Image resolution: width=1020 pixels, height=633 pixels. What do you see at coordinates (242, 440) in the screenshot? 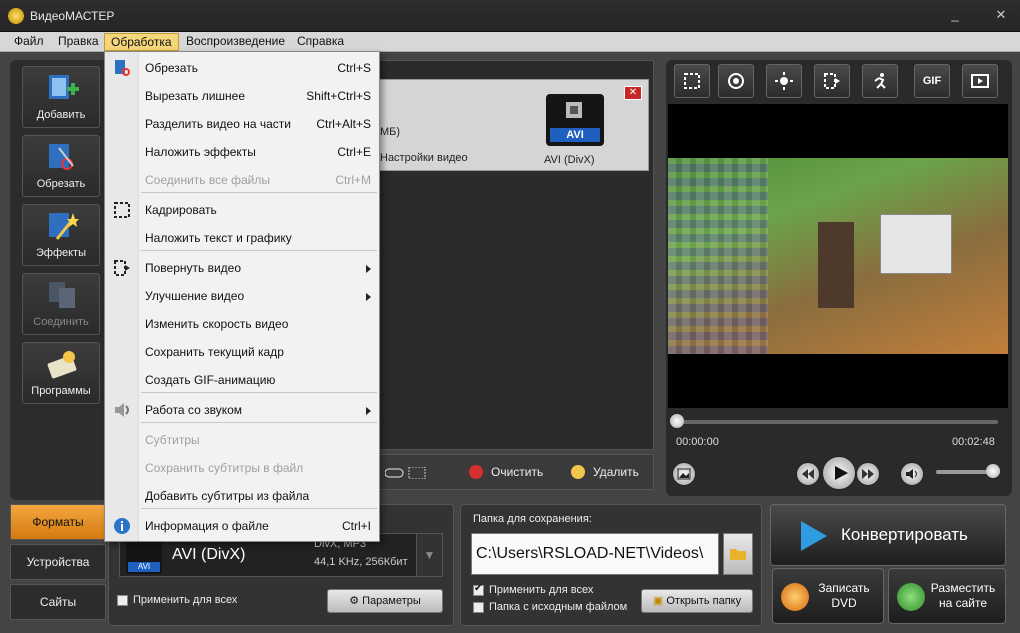
I see `menu-item-14: Субтитры` at bounding box center [242, 440].